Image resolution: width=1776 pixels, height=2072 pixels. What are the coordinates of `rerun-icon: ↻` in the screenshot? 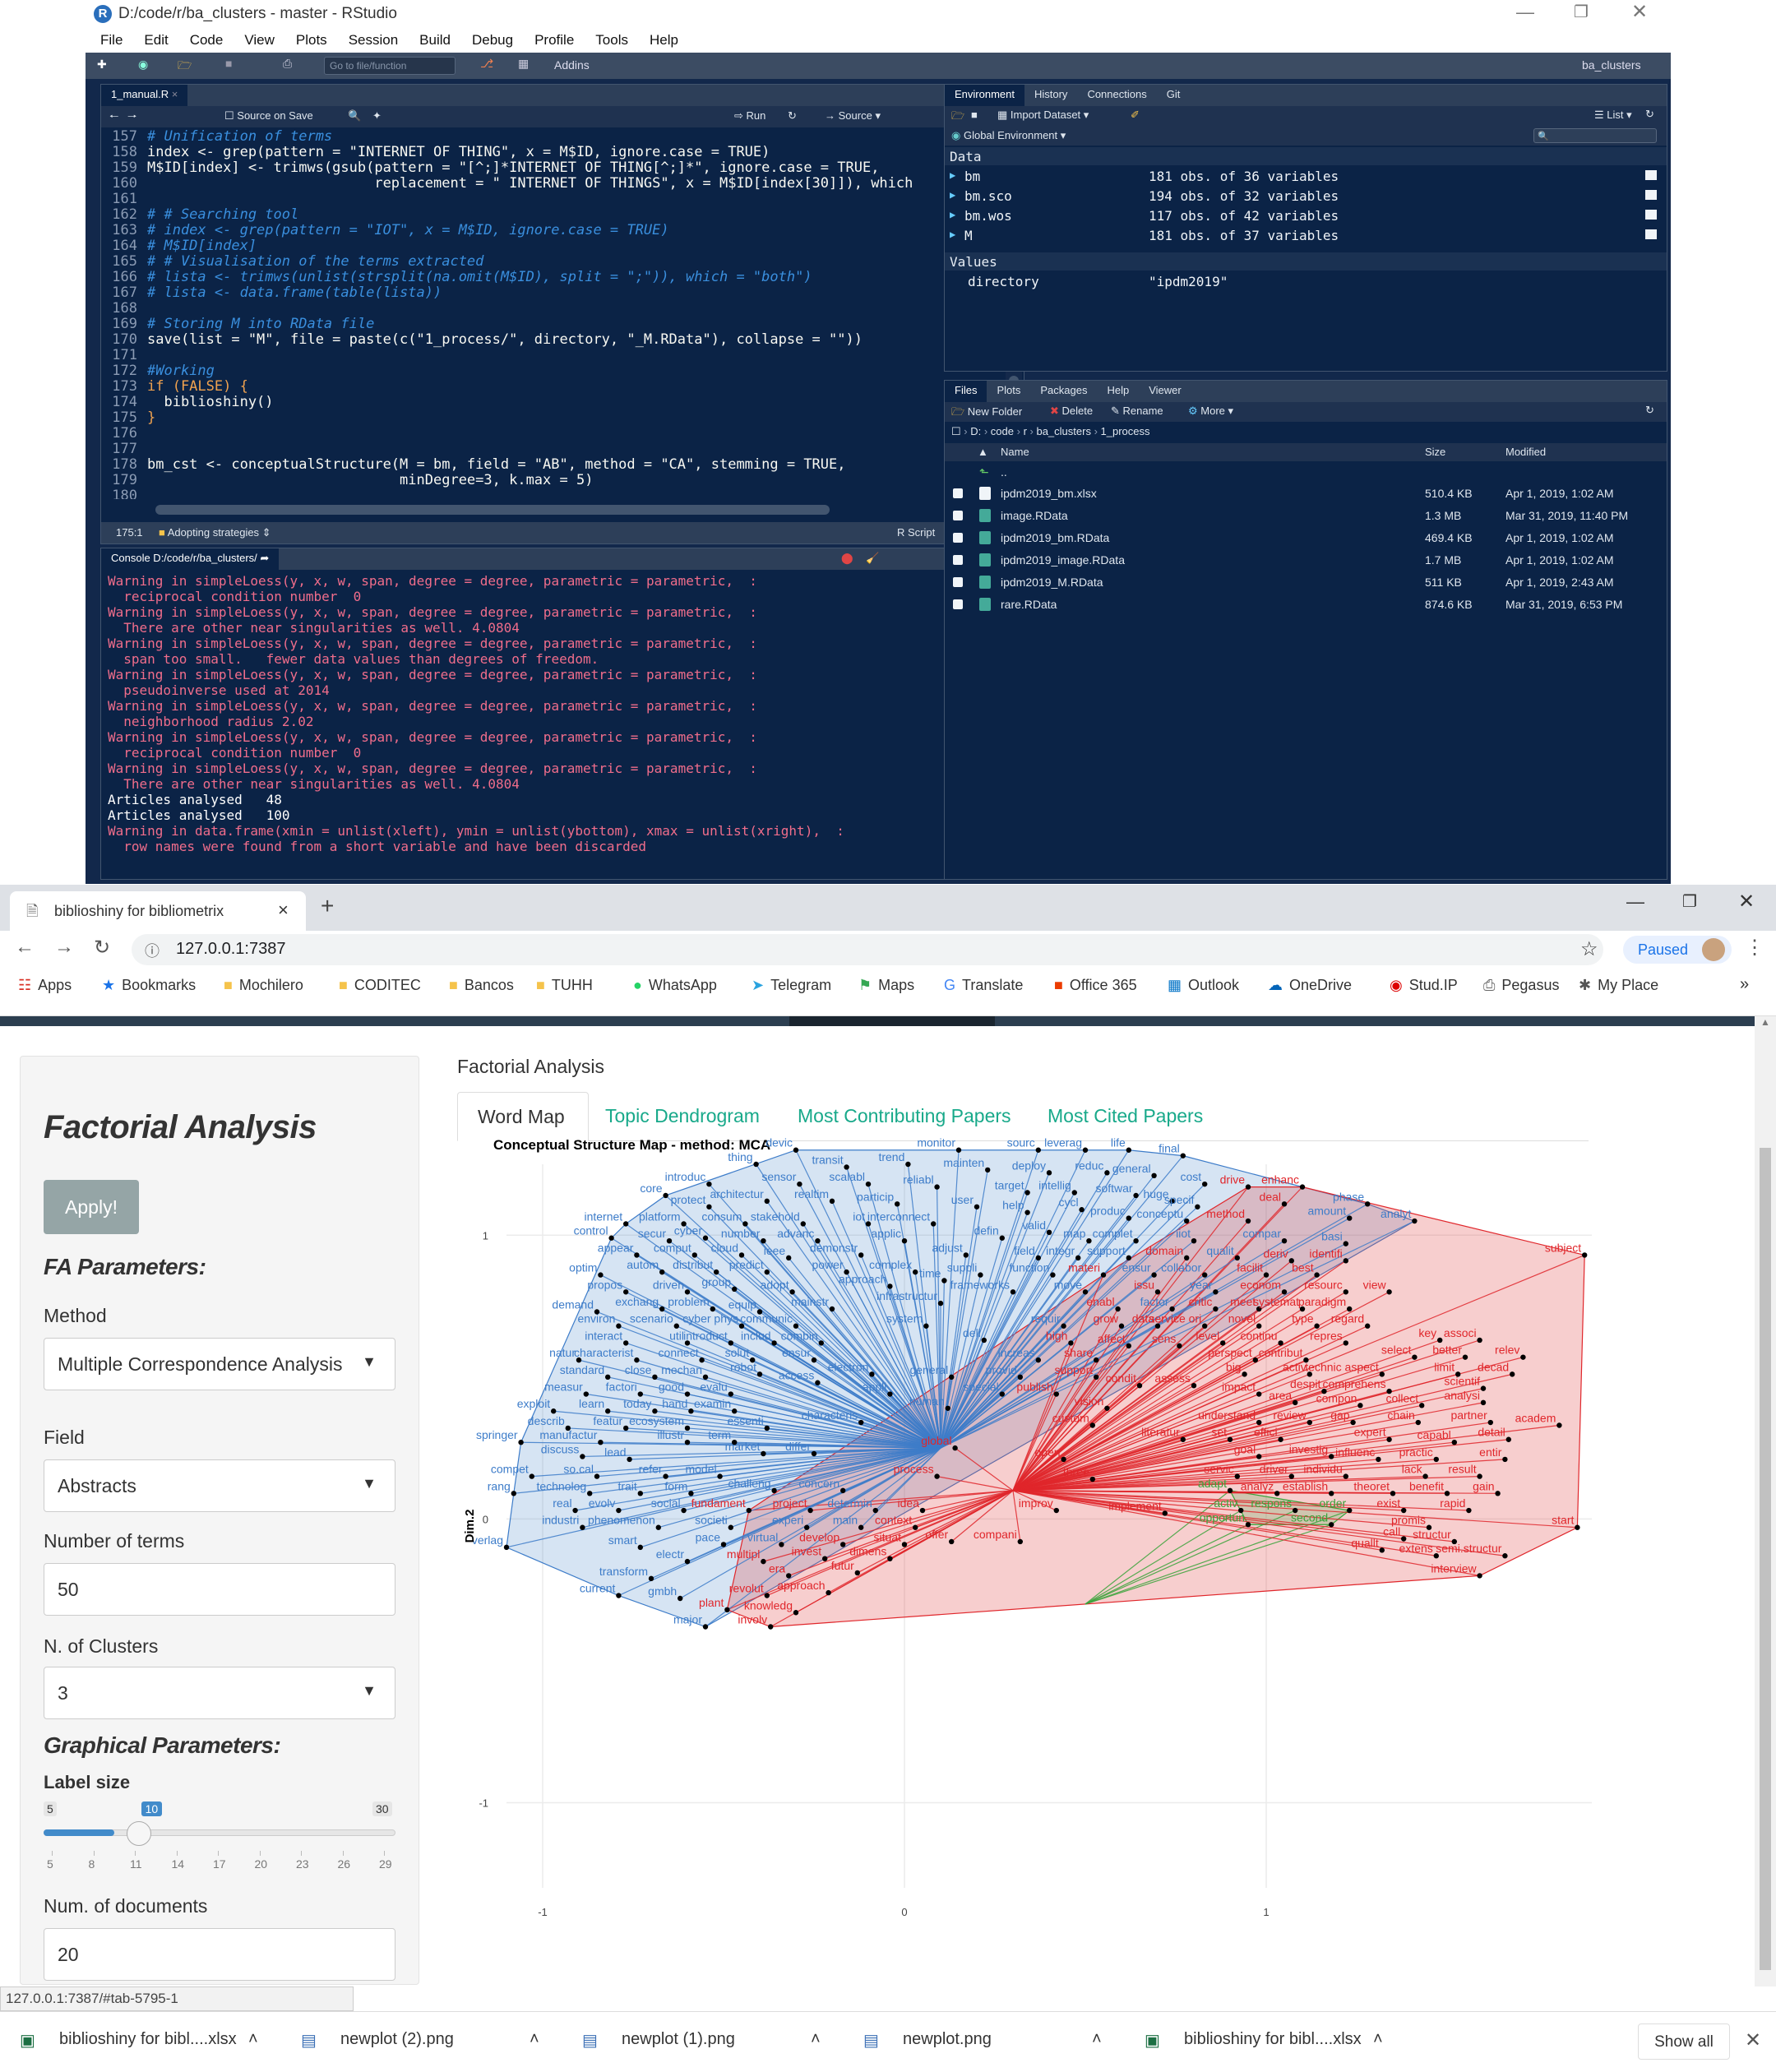 It's located at (792, 116).